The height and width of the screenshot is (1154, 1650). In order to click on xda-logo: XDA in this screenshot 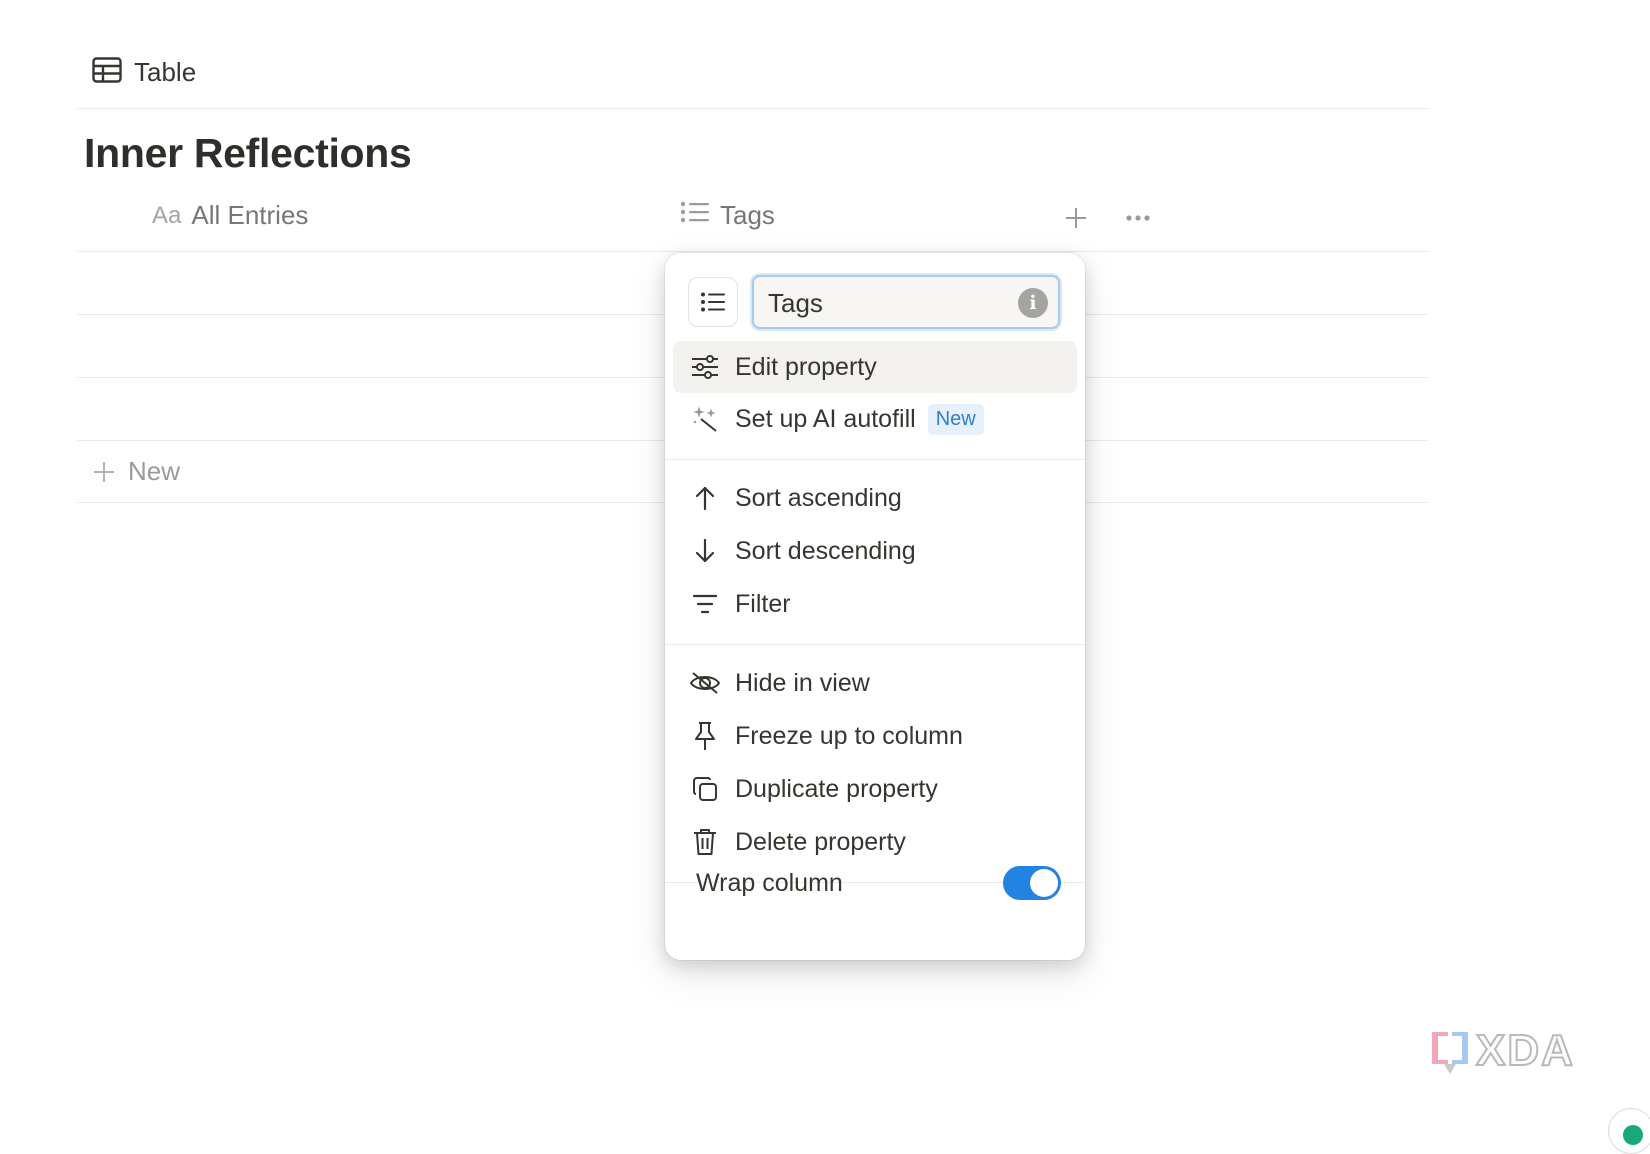, I will do `click(1501, 1050)`.